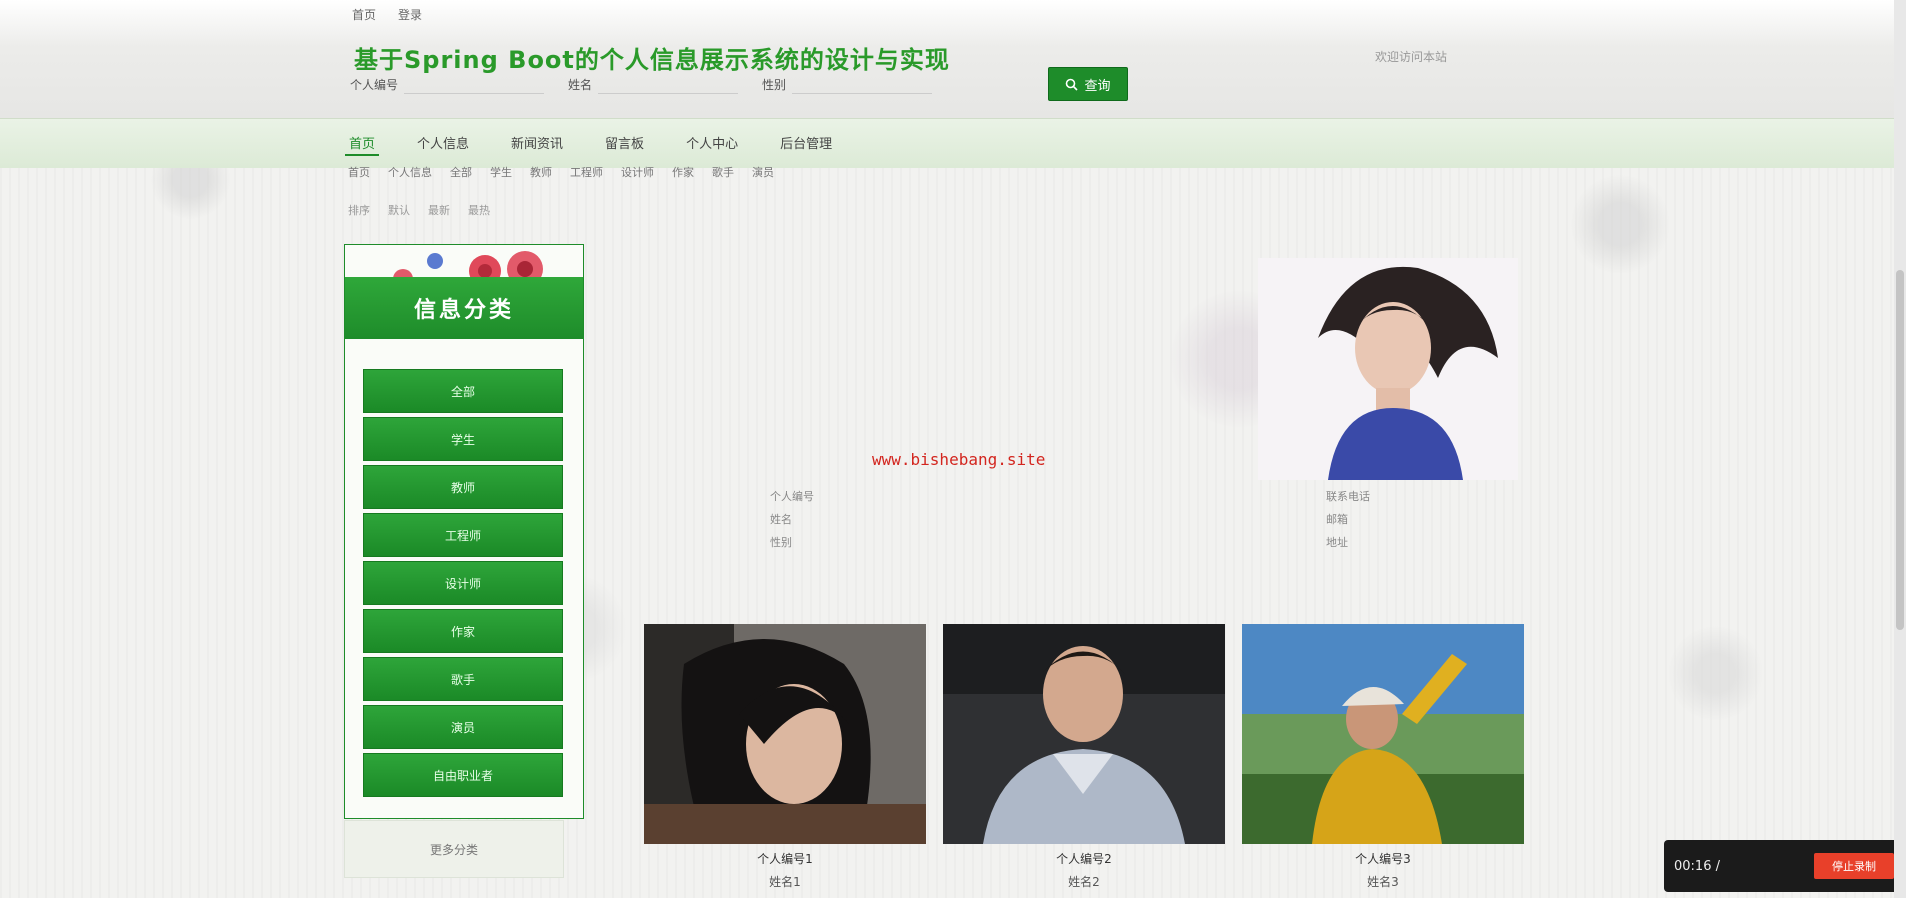 This screenshot has width=1906, height=898. I want to click on scrollbar-thumb, so click(1900, 450).